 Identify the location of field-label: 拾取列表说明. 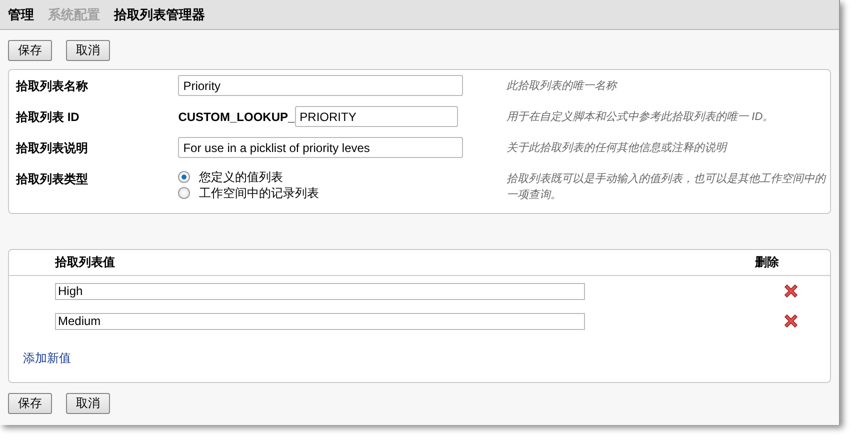
(52, 148).